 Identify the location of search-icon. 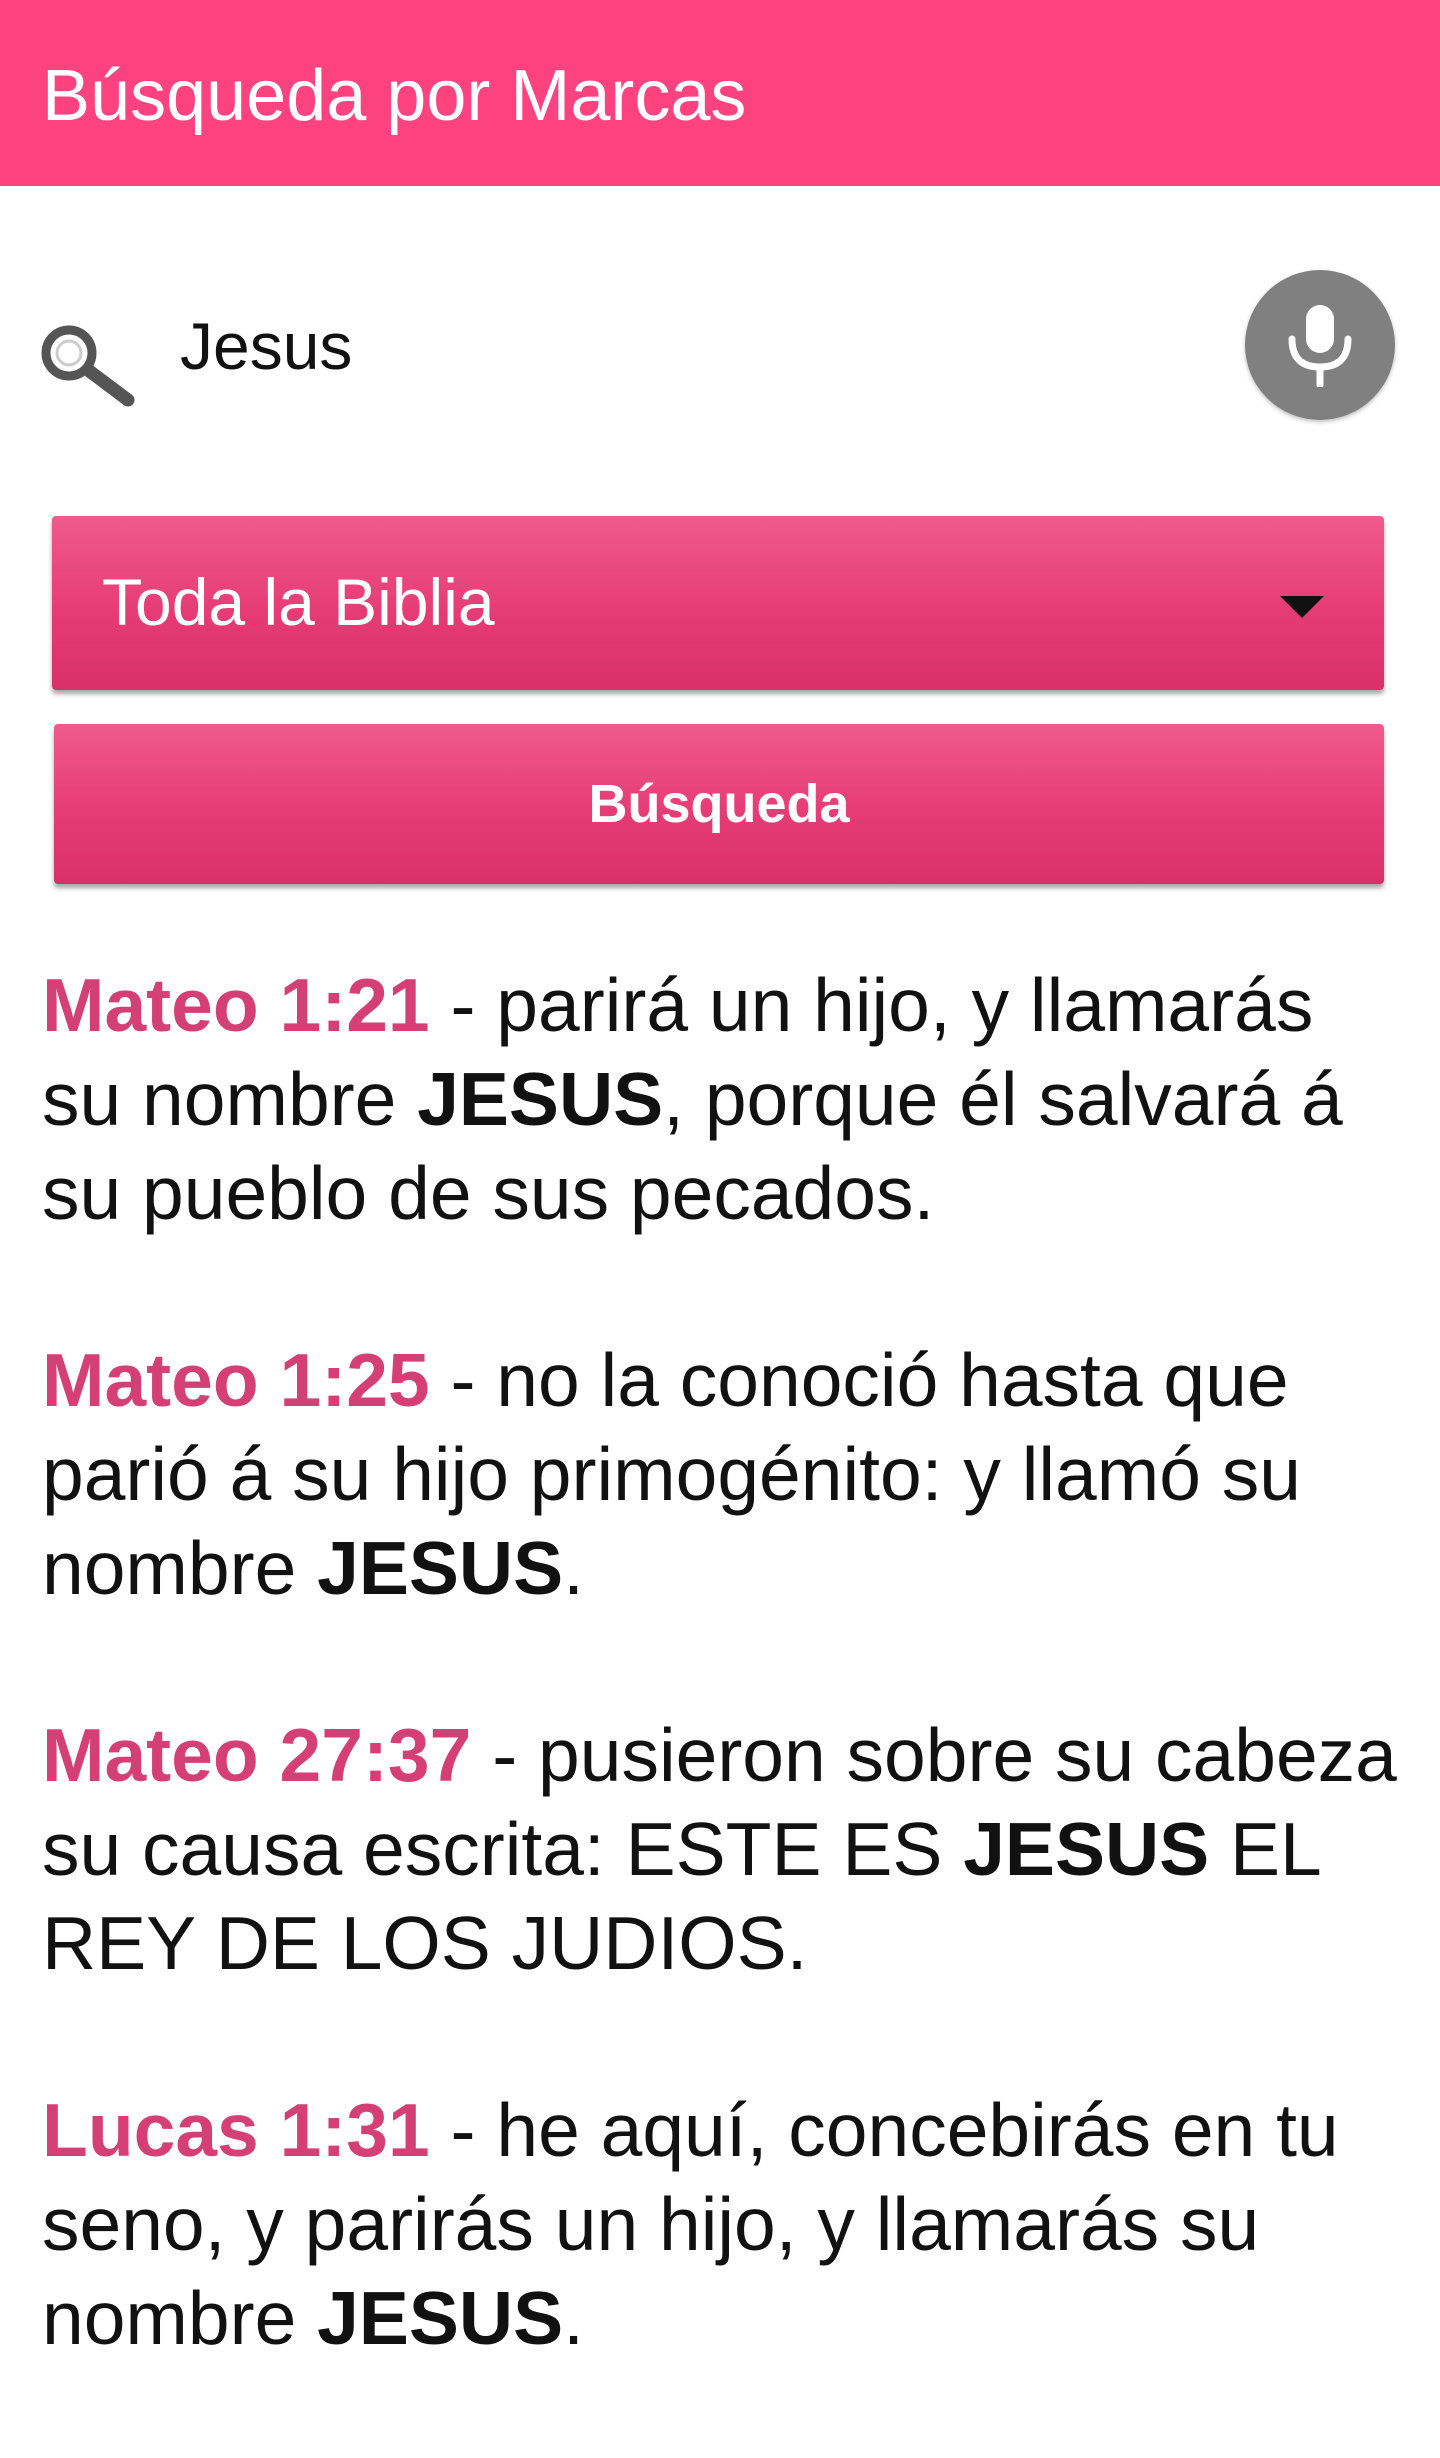
(91, 365).